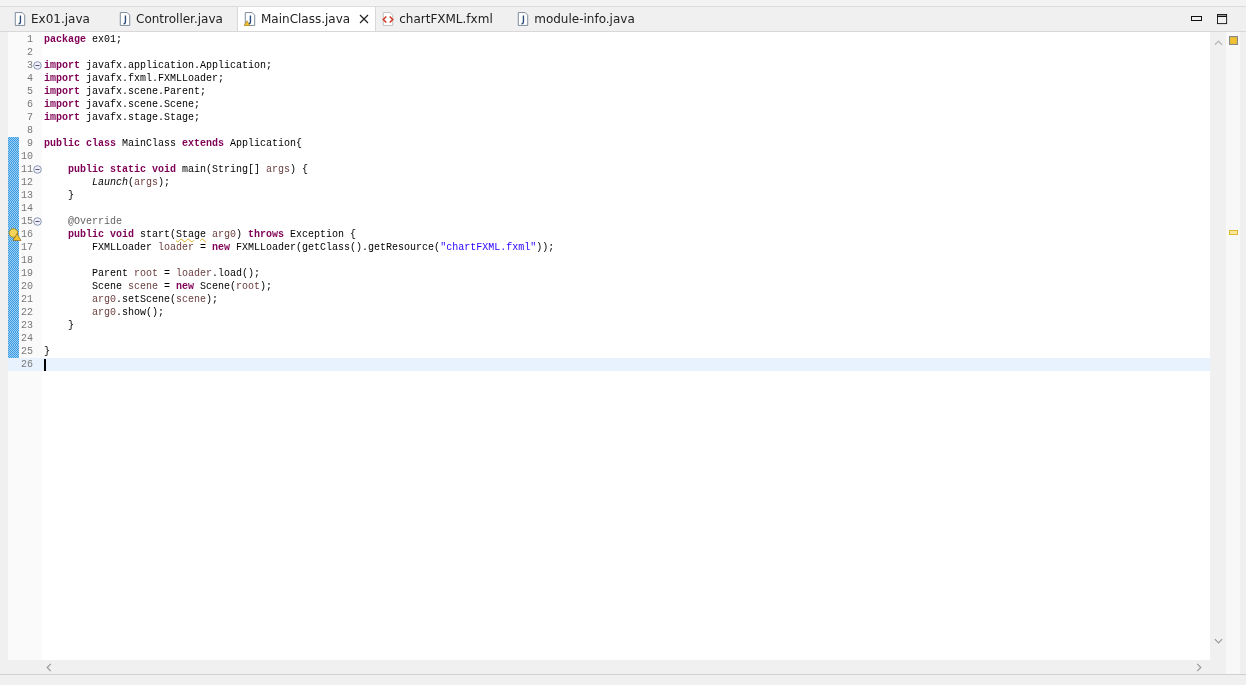 Image resolution: width=1246 pixels, height=685 pixels. I want to click on line-number: 5, so click(29, 91).